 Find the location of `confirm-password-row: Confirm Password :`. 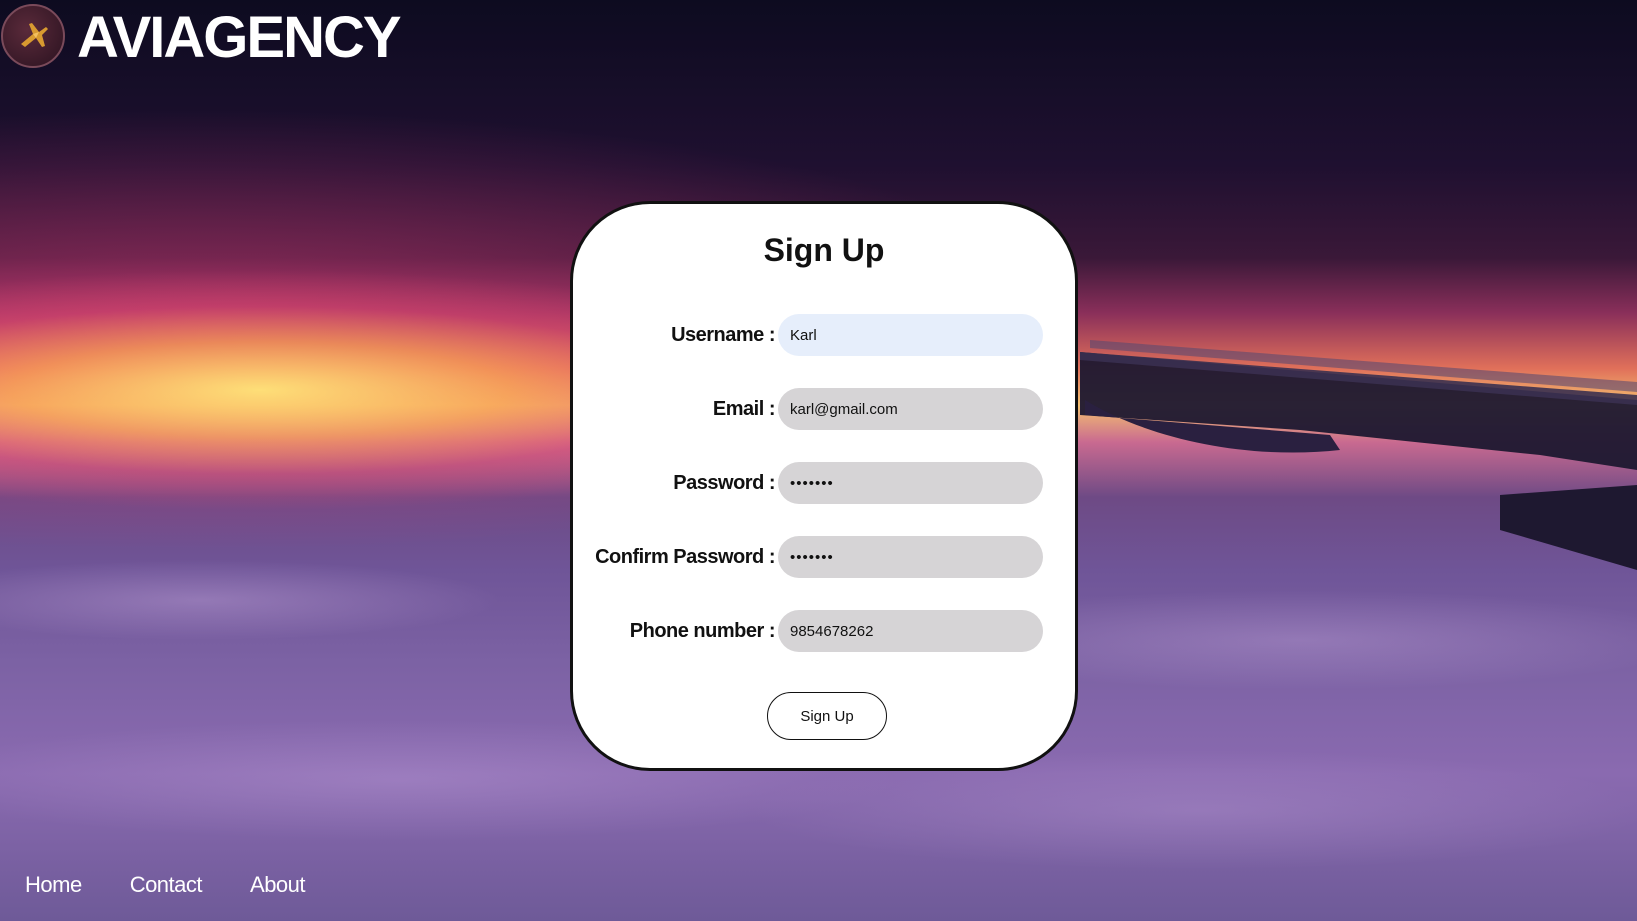

confirm-password-row: Confirm Password : is located at coordinates (824, 558).